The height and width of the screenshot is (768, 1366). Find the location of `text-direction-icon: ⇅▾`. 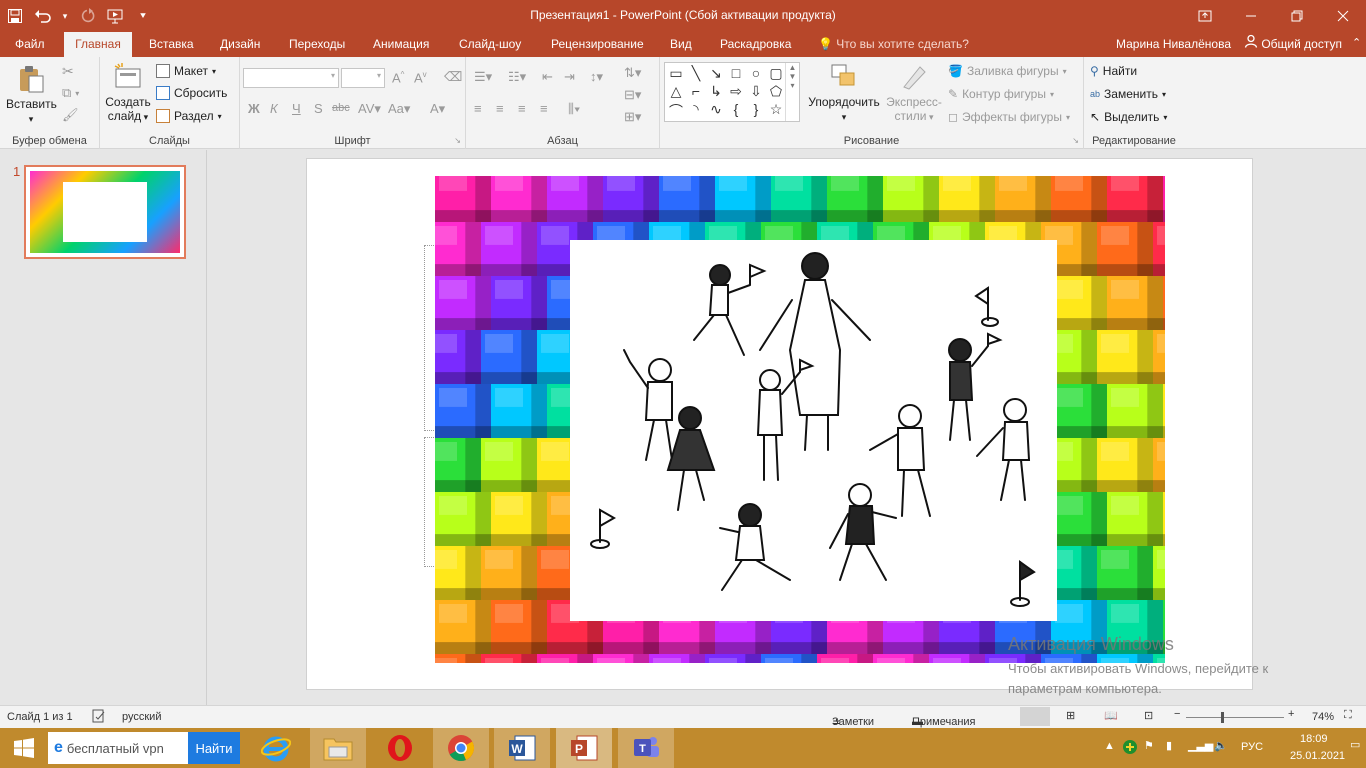

text-direction-icon: ⇅▾ is located at coordinates (632, 73).